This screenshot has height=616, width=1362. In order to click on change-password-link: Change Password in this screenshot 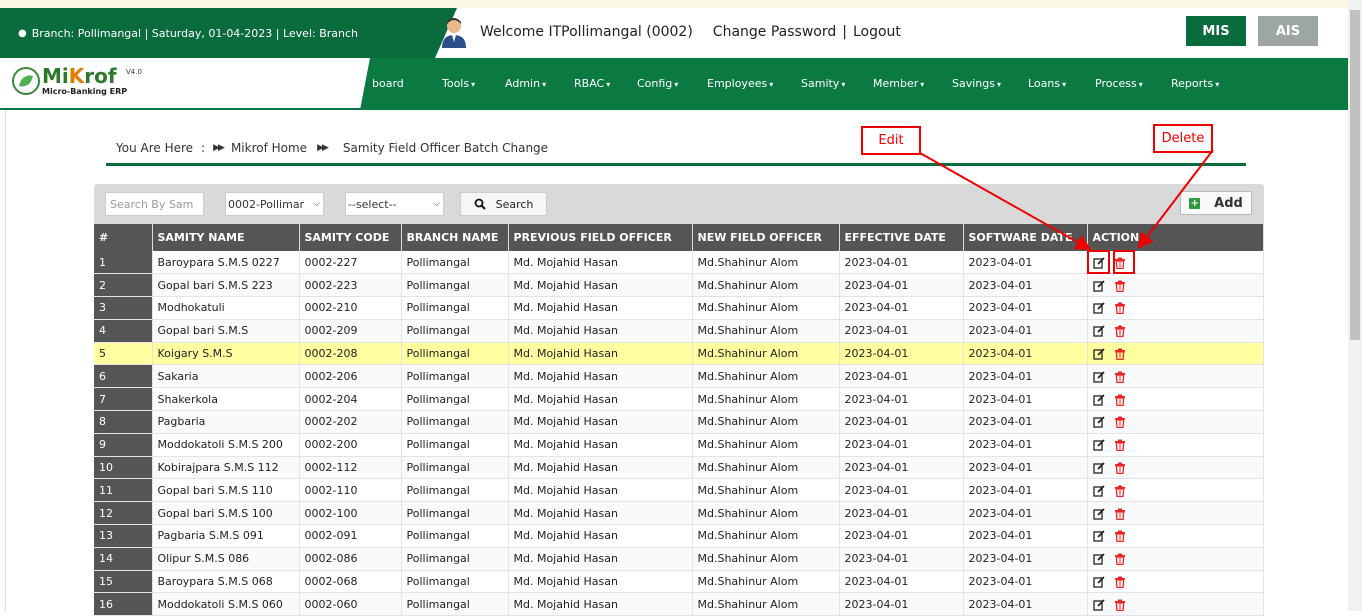, I will do `click(774, 32)`.